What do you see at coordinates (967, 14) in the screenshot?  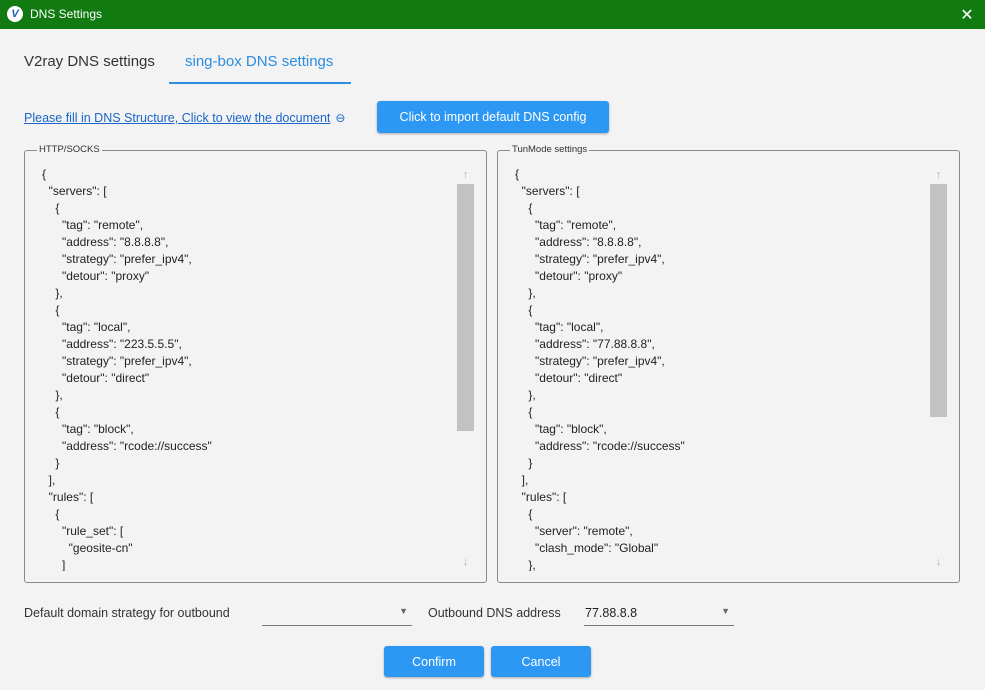 I see `close-icon: ✕` at bounding box center [967, 14].